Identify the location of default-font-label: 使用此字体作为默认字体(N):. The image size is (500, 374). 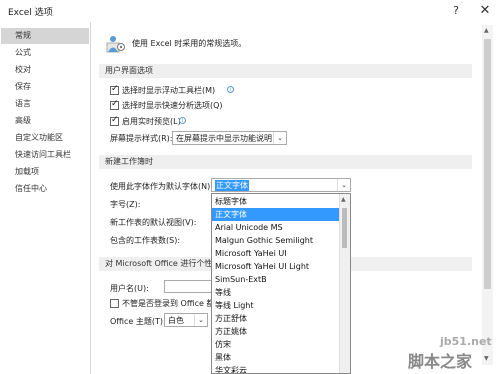
(161, 186).